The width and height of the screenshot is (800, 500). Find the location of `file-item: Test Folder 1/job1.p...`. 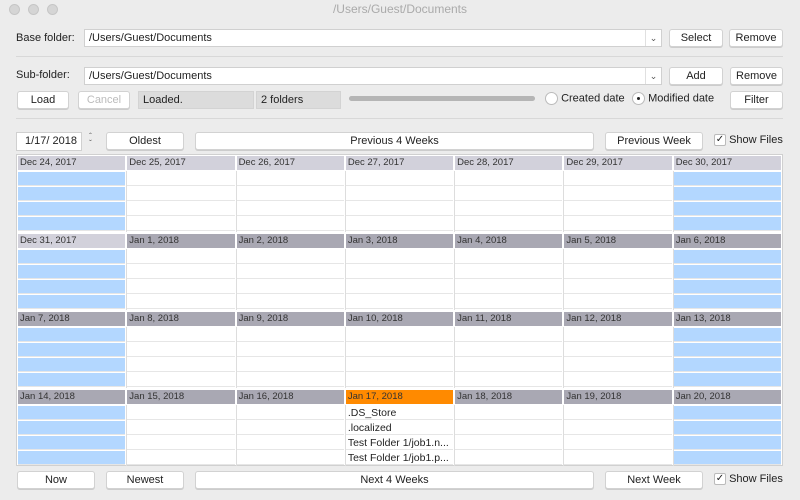

file-item: Test Folder 1/job1.p... is located at coordinates (399, 458).